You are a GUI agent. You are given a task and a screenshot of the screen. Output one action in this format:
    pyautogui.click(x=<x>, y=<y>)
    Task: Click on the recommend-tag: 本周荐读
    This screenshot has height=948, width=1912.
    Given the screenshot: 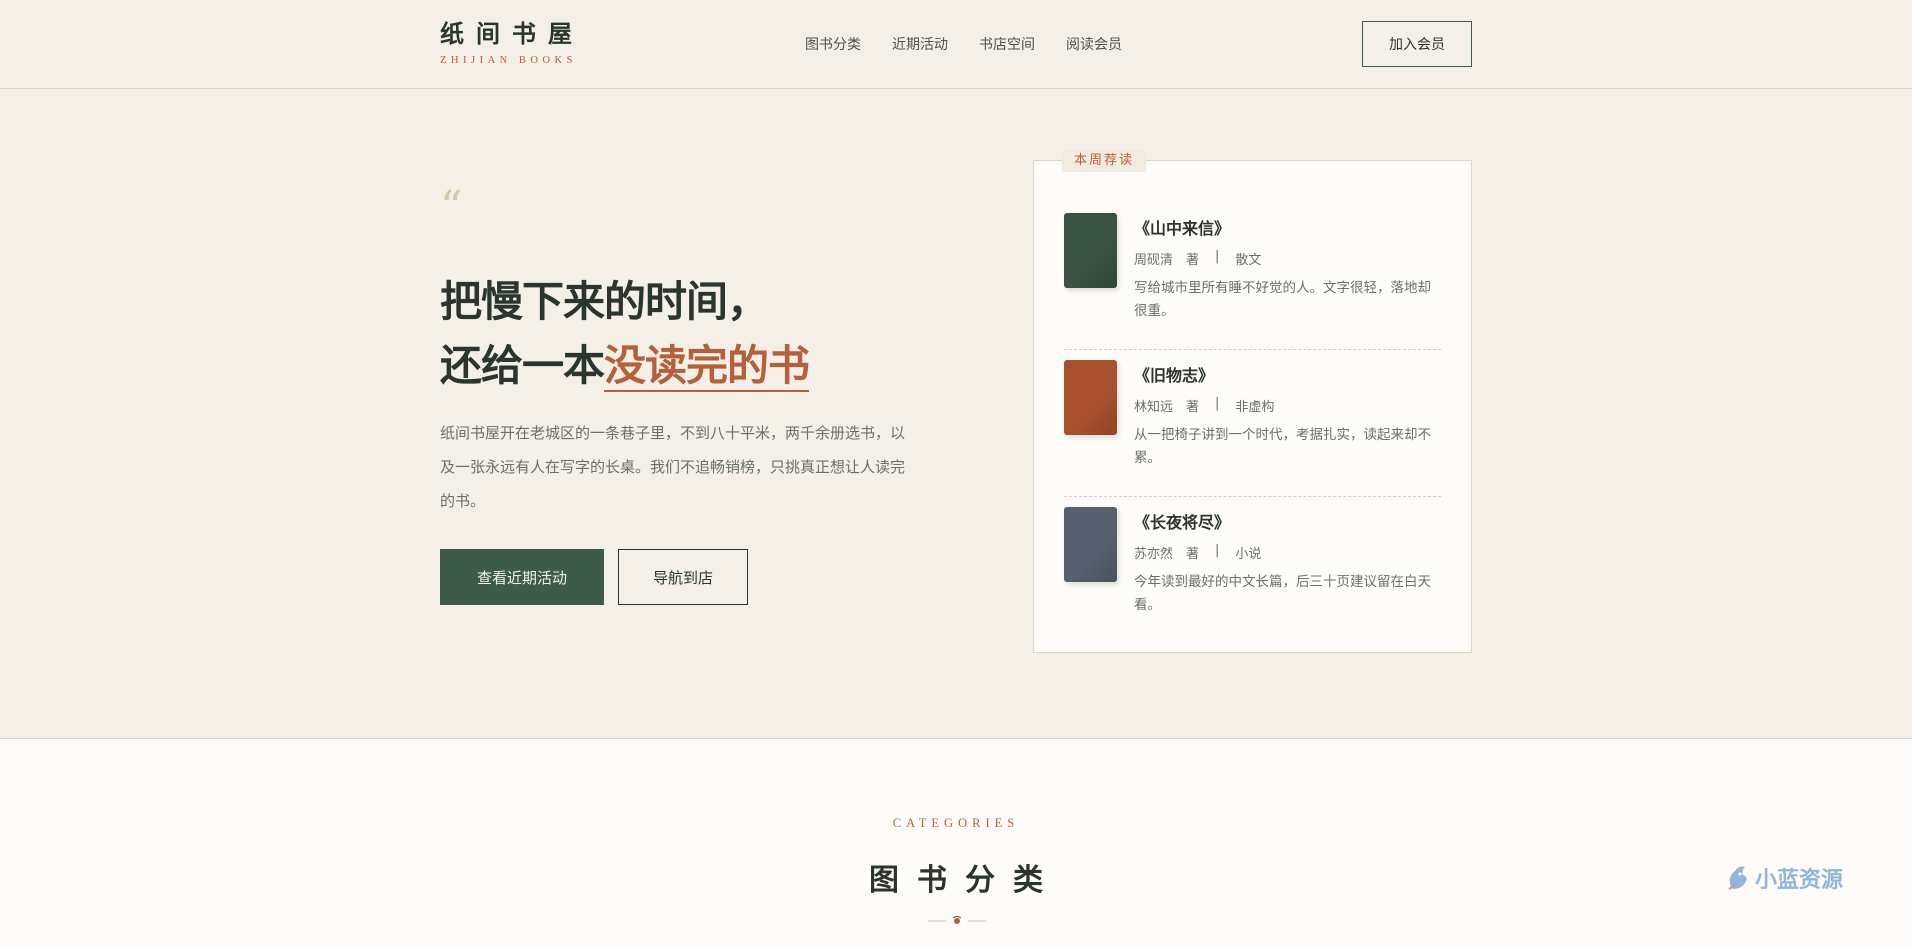 What is the action you would take?
    pyautogui.click(x=1104, y=161)
    